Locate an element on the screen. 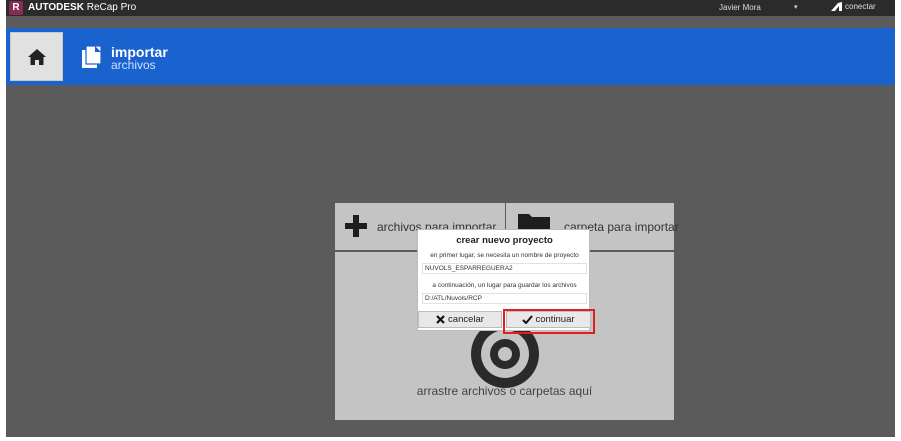 This screenshot has width=901, height=441. plus-icon is located at coordinates (356, 226).